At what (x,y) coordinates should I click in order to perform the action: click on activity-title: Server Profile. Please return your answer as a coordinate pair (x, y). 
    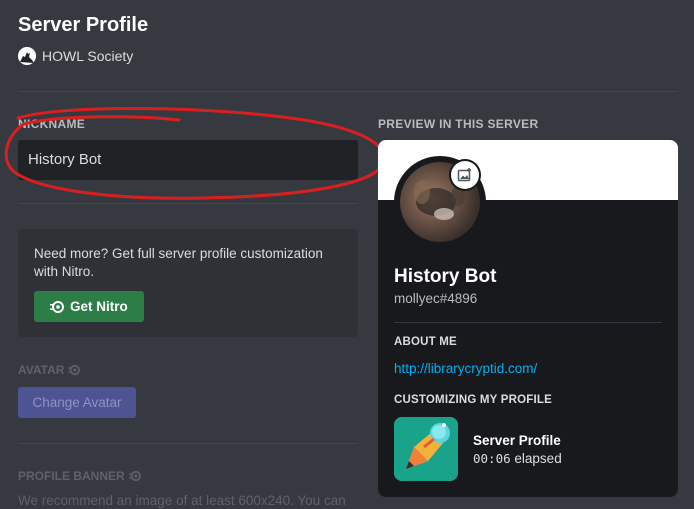
    Looking at the image, I should click on (517, 440).